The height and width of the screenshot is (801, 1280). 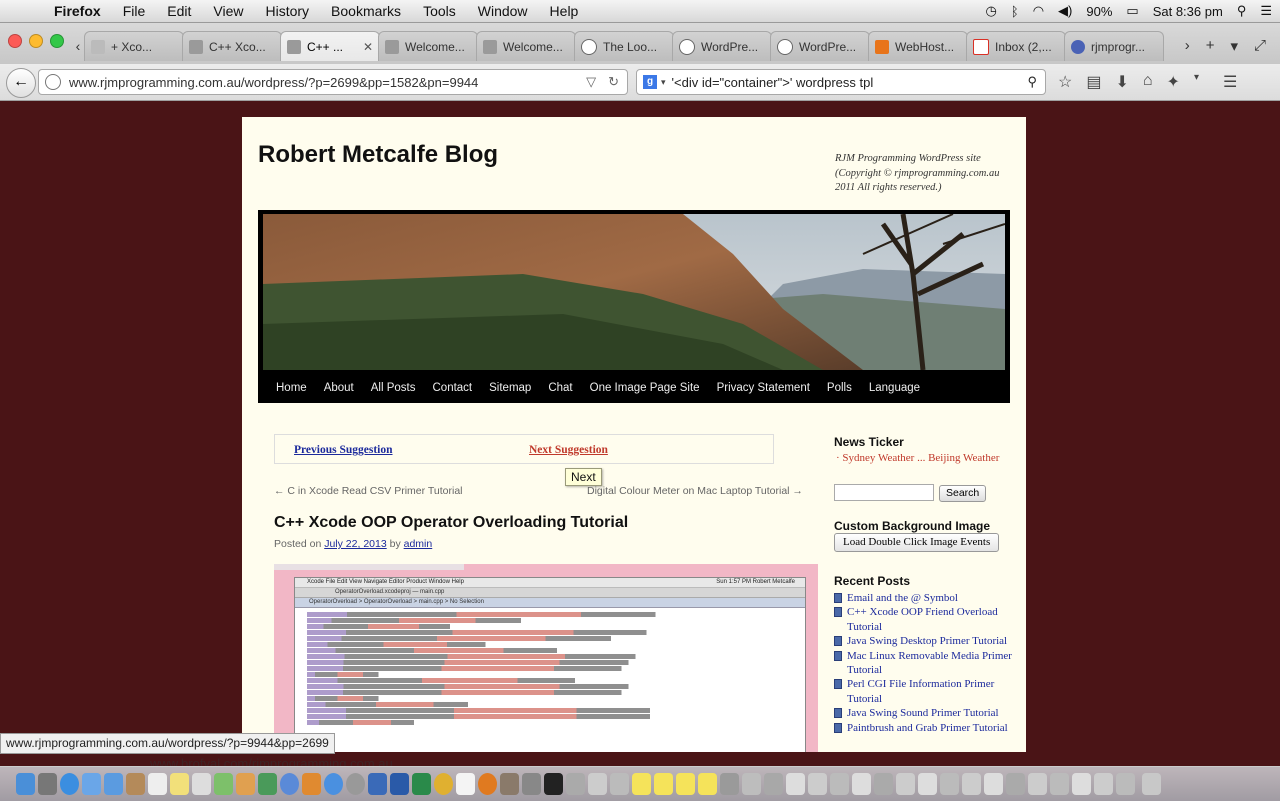 What do you see at coordinates (179, 784) in the screenshot?
I see `notes-icon` at bounding box center [179, 784].